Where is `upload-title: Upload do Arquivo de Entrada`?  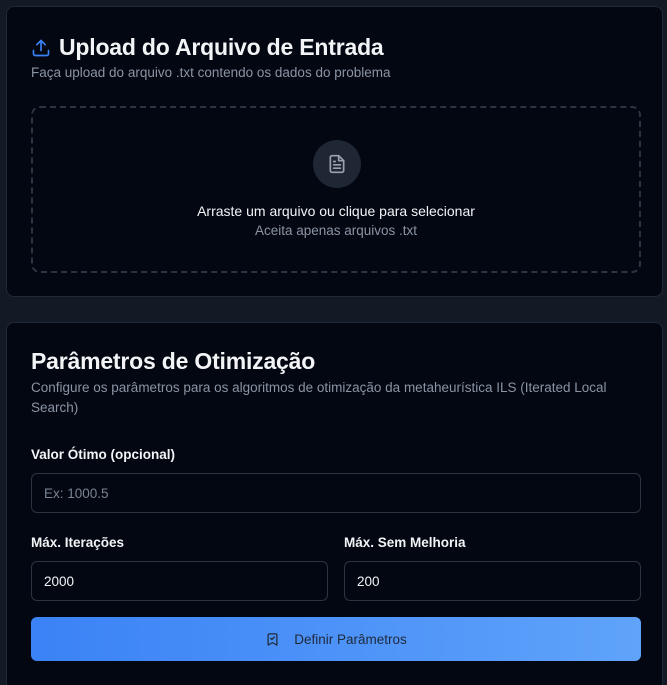 upload-title: Upload do Arquivo de Entrada is located at coordinates (221, 47).